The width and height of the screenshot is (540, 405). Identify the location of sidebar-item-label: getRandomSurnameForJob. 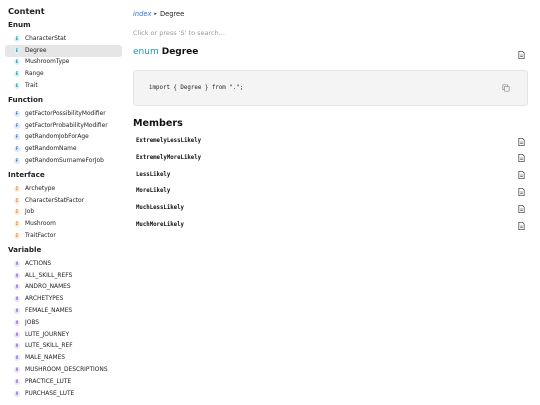
(64, 161).